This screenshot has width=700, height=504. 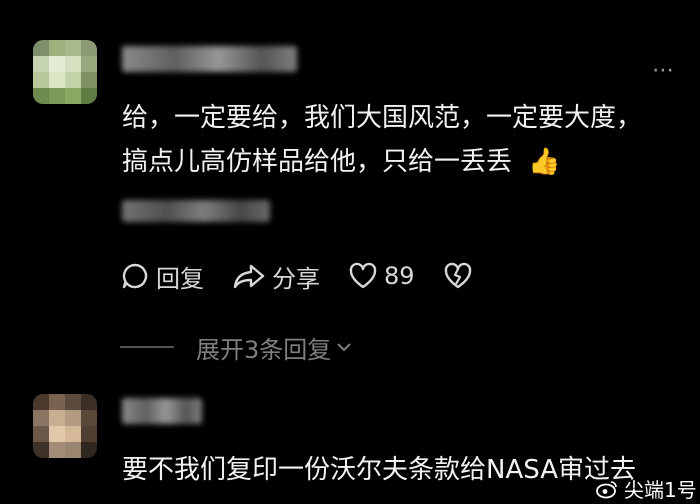 I want to click on comment-meta, so click(x=196, y=211).